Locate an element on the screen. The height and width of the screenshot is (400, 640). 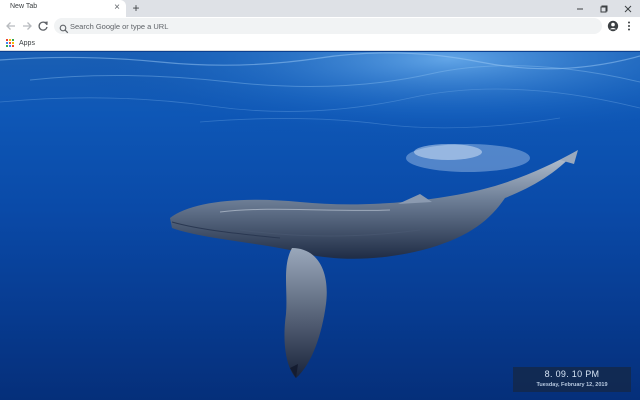
close-icon is located at coordinates (628, 8).